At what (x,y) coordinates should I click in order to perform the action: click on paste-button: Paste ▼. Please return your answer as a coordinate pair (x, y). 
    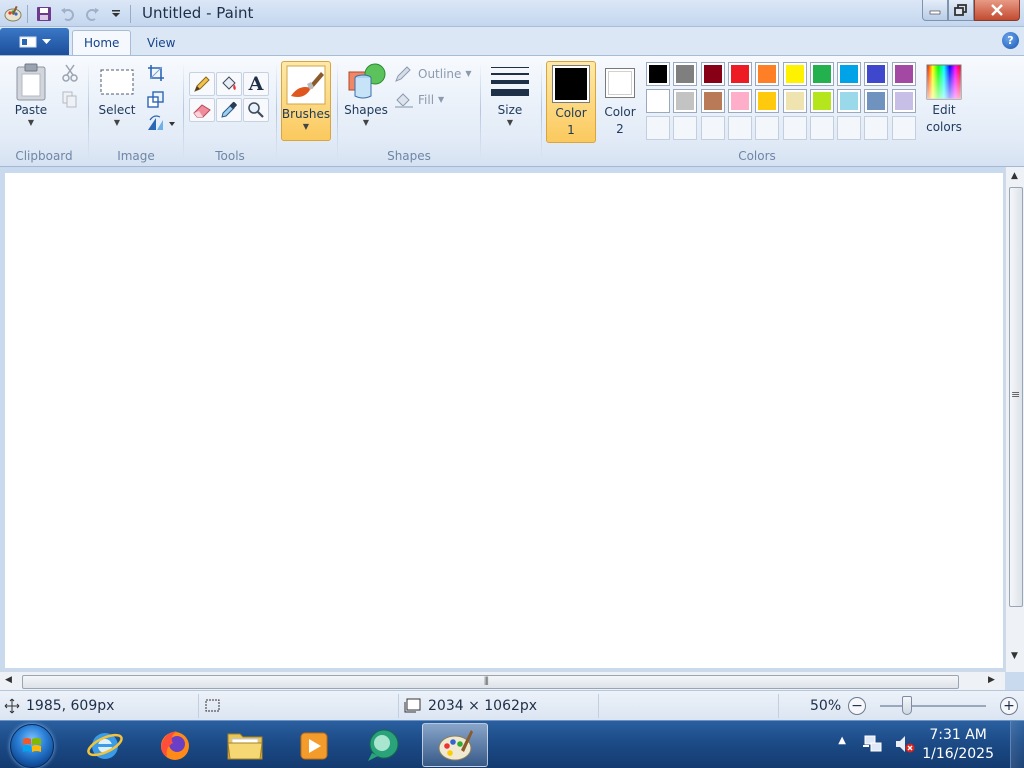
    Looking at the image, I should click on (31, 94).